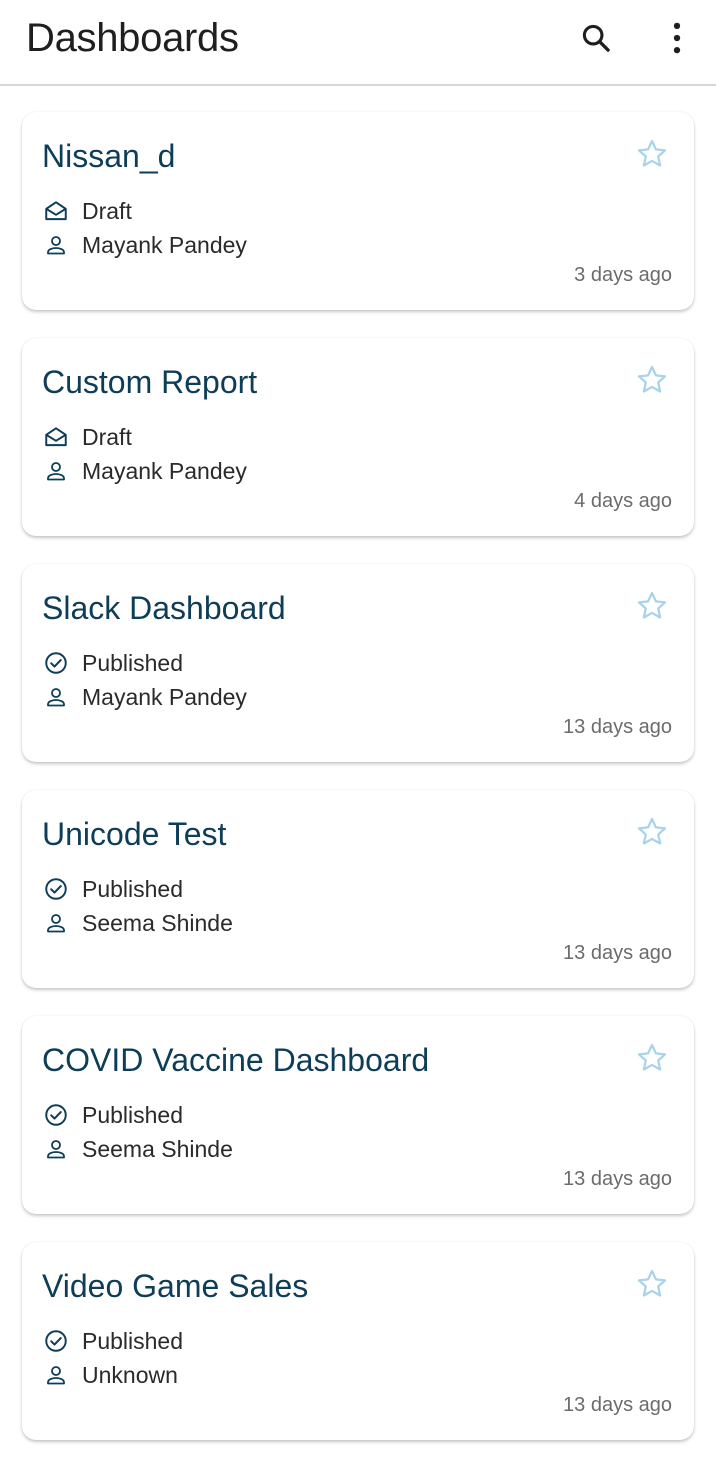 Image resolution: width=716 pixels, height=1472 pixels. I want to click on app-bar: Dashboards, so click(358, 43).